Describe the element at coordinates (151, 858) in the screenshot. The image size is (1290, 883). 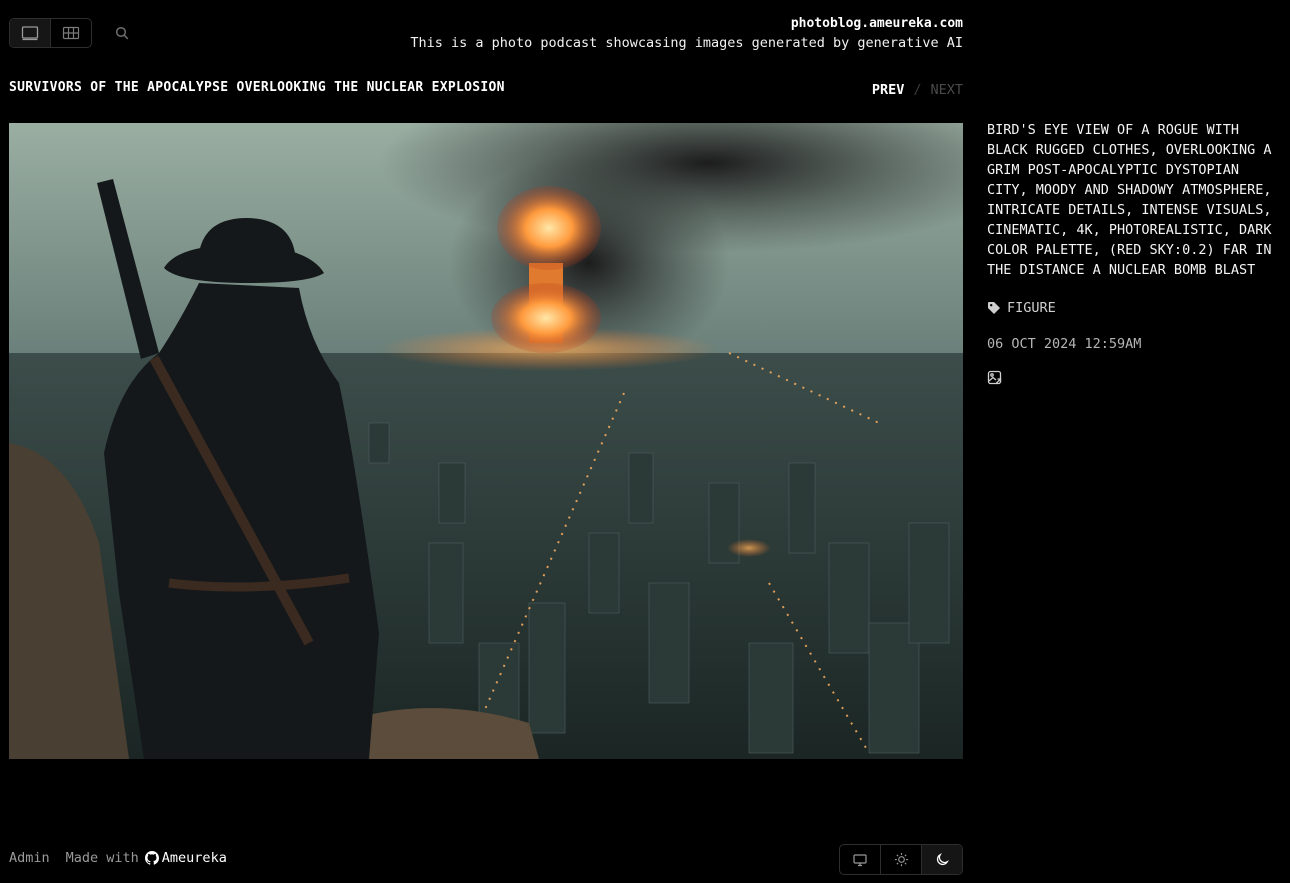
I see `github-icon` at that location.